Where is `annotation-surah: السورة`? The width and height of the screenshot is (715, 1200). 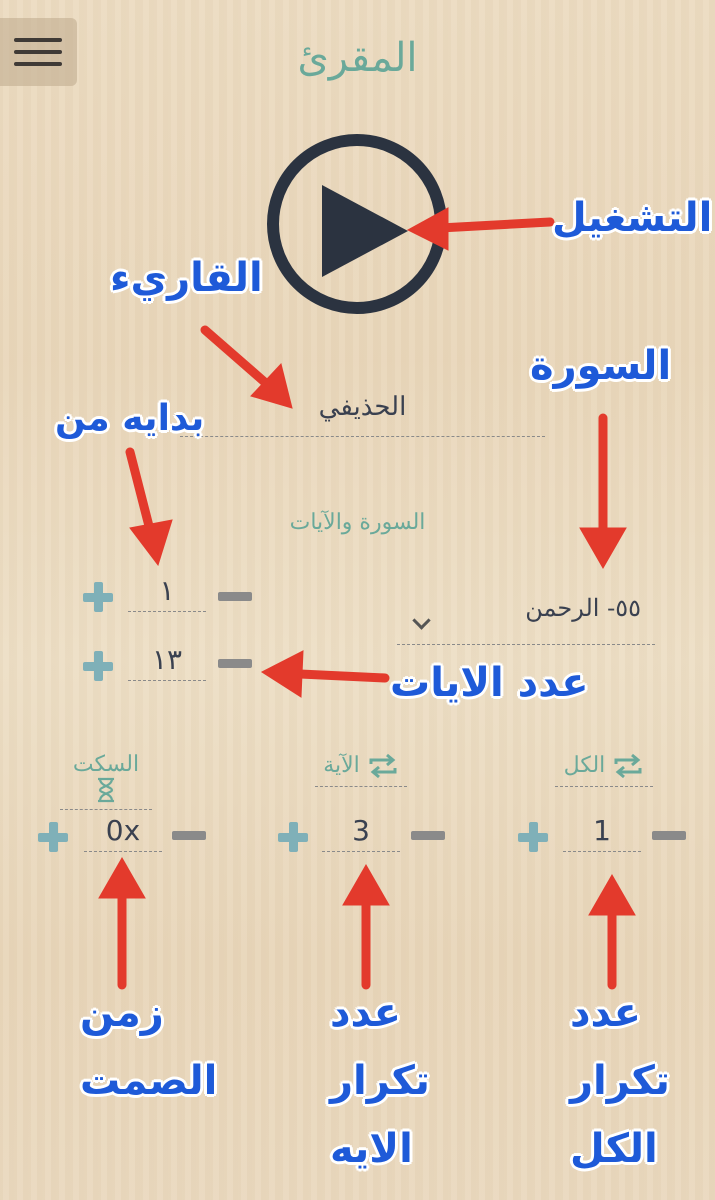
annotation-surah: السورة is located at coordinates (601, 366).